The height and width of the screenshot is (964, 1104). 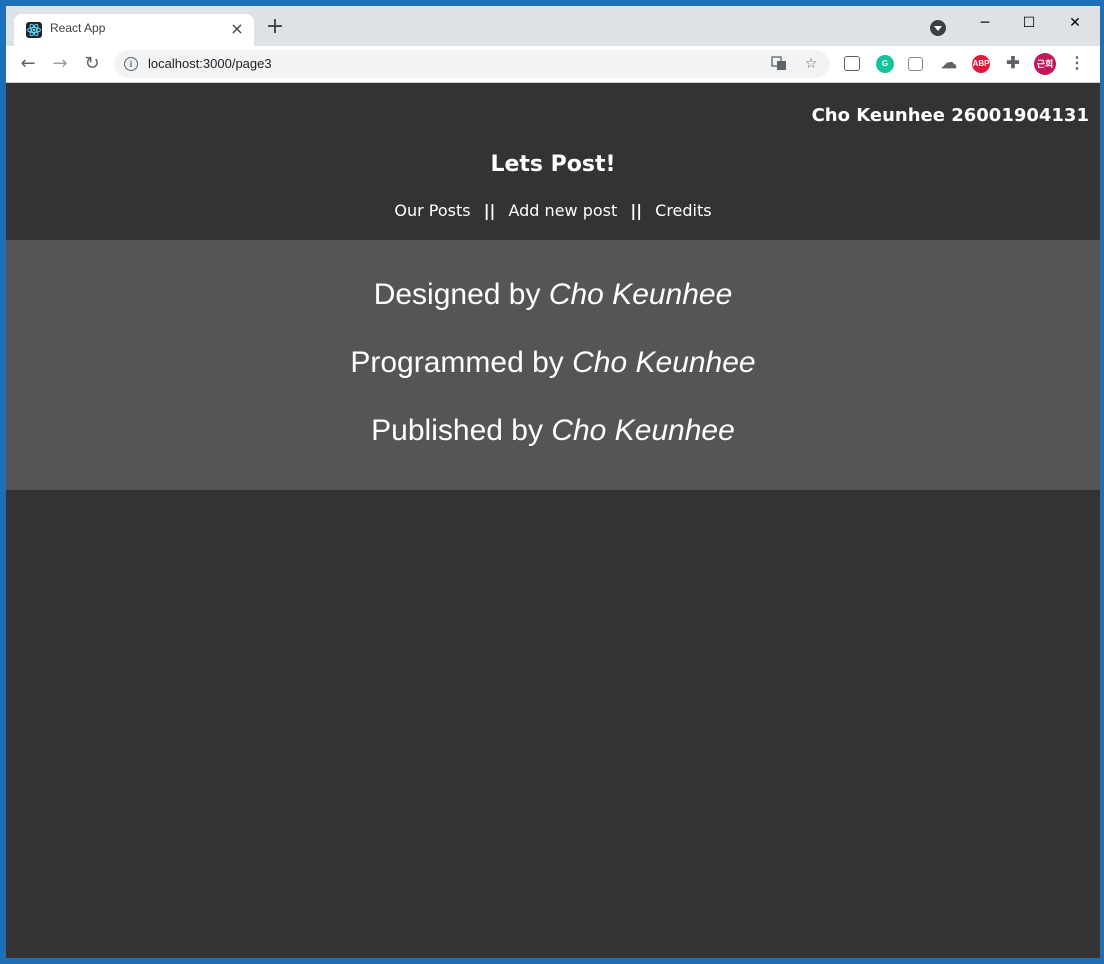 I want to click on bookmark-star-icon: ☆, so click(x=811, y=64).